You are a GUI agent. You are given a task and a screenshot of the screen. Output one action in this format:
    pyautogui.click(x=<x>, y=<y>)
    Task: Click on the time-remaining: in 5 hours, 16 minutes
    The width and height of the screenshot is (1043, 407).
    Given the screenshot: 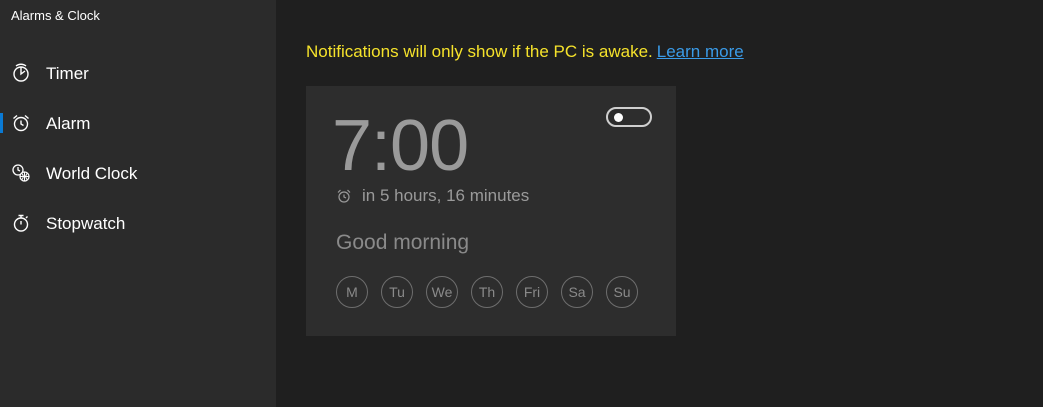 What is the action you would take?
    pyautogui.click(x=432, y=196)
    